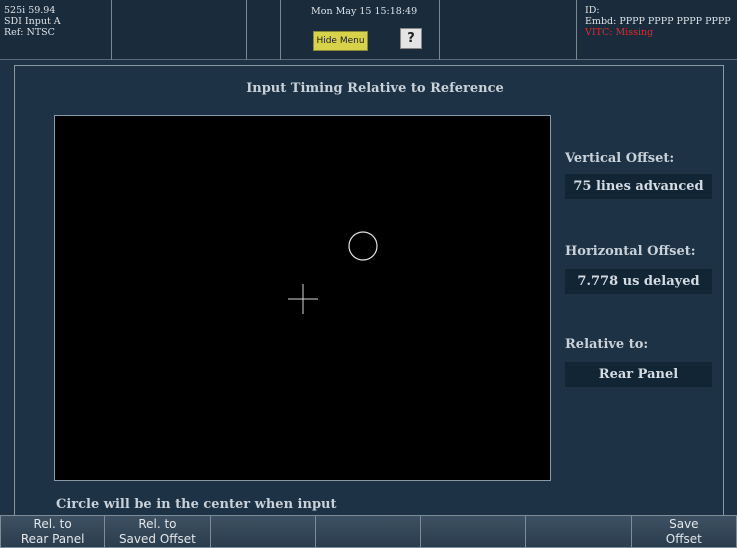 The height and width of the screenshot is (548, 737). I want to click on signal-format-readout: 525i 59.94 SDI Input A Ref: NTSC, so click(56, 30).